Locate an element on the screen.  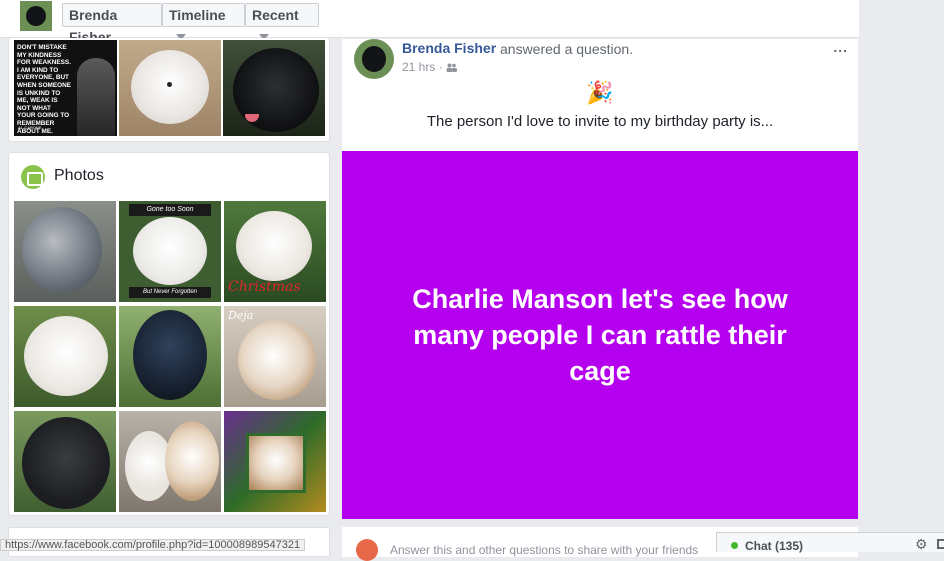
photo-caption: Gone too Soon is located at coordinates (170, 210).